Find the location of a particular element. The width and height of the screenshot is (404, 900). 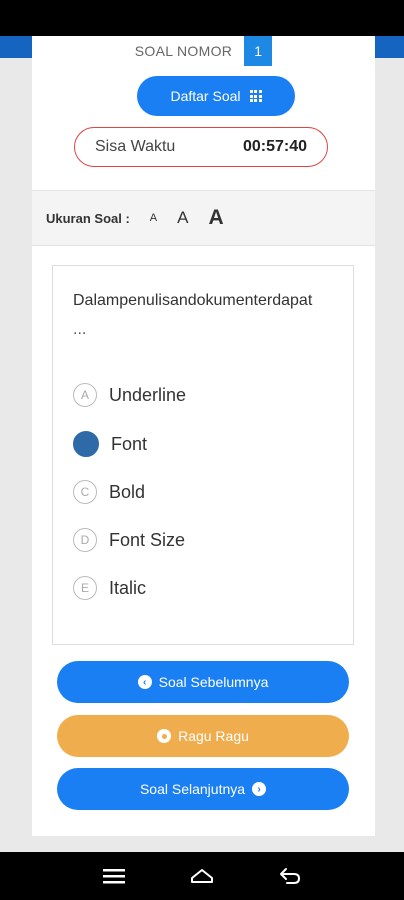

option-c-text: Bold is located at coordinates (127, 491).